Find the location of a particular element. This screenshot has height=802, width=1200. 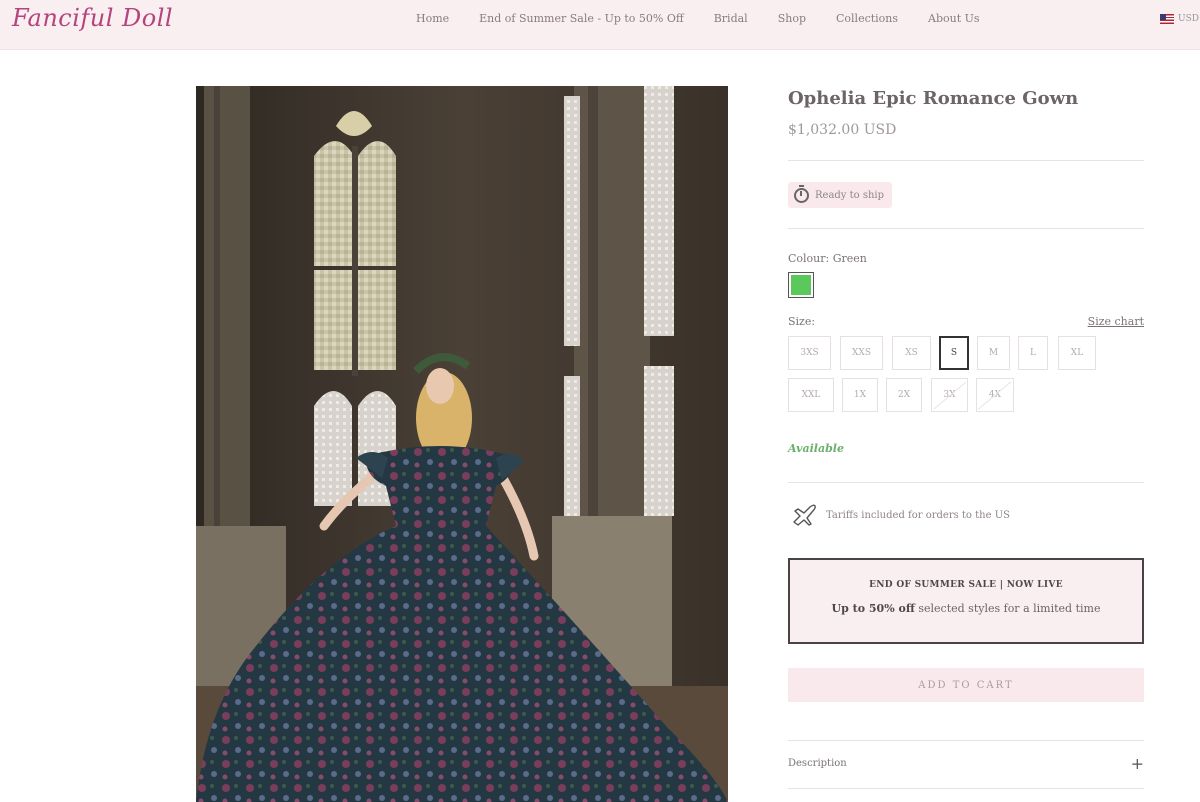

ready-to-ship-label: Ready to ship is located at coordinates (850, 195).